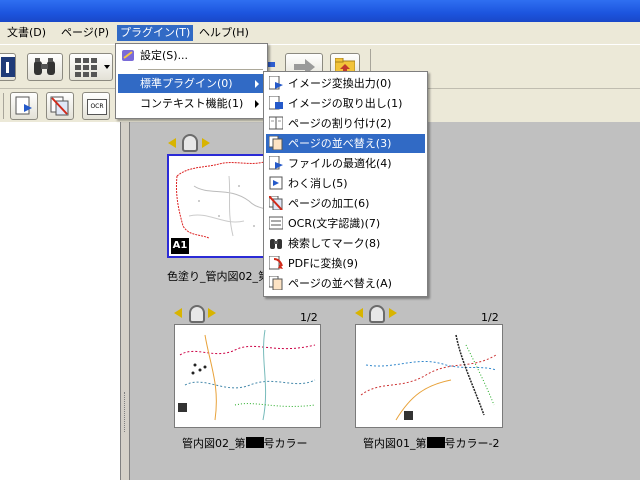 The width and height of the screenshot is (640, 480). Describe the element at coordinates (200, 69) in the screenshot. I see `menu-separator` at that location.